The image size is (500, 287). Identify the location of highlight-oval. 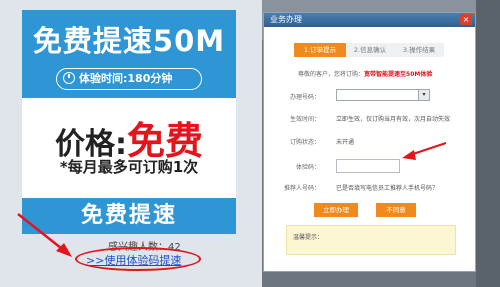
(138, 259).